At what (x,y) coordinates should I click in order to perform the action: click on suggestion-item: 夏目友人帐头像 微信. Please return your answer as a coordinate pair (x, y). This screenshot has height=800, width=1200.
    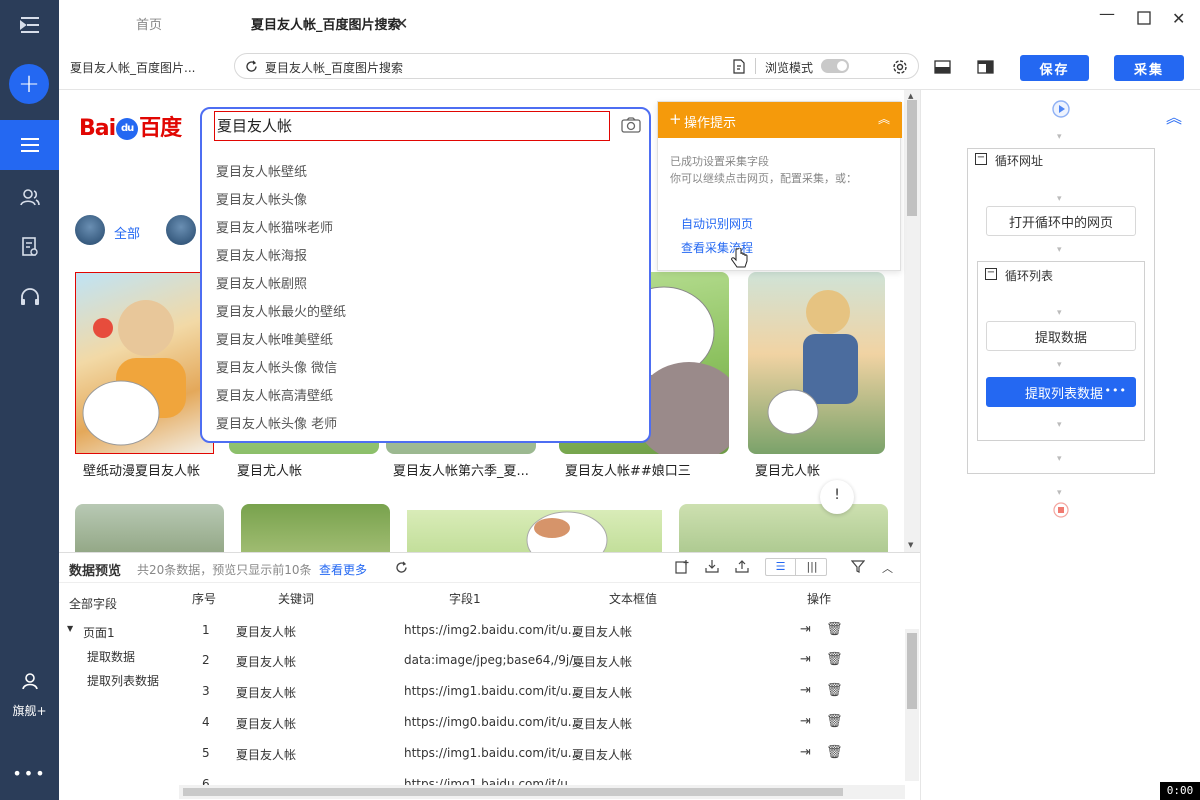
    Looking at the image, I should click on (276, 366).